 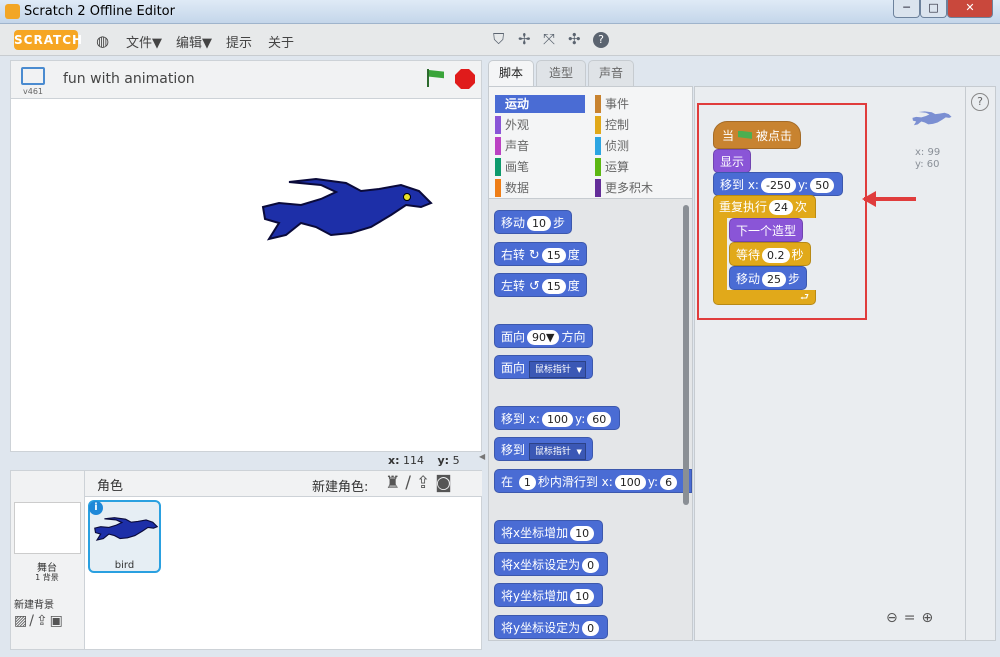 What do you see at coordinates (456, 460) in the screenshot?
I see `coord-y-value: 5` at bounding box center [456, 460].